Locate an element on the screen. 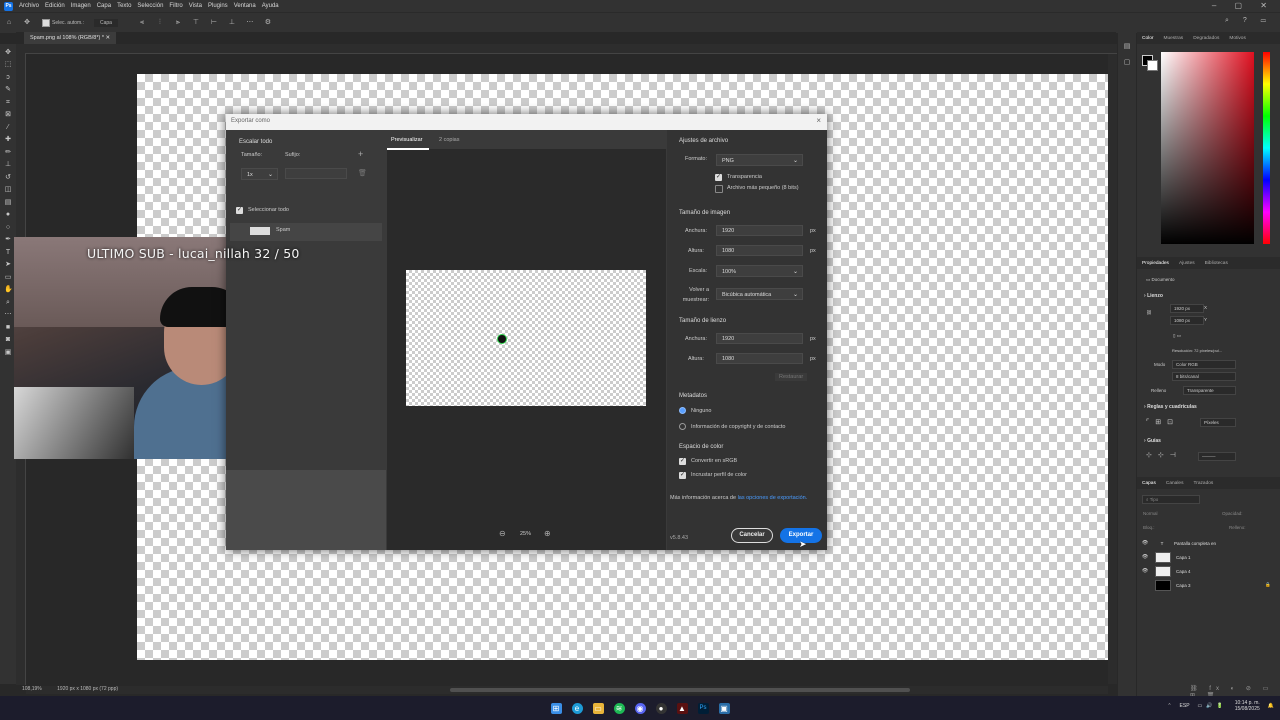 This screenshot has width=1280, height=720. menu-imagen: Imagen is located at coordinates (81, 6).